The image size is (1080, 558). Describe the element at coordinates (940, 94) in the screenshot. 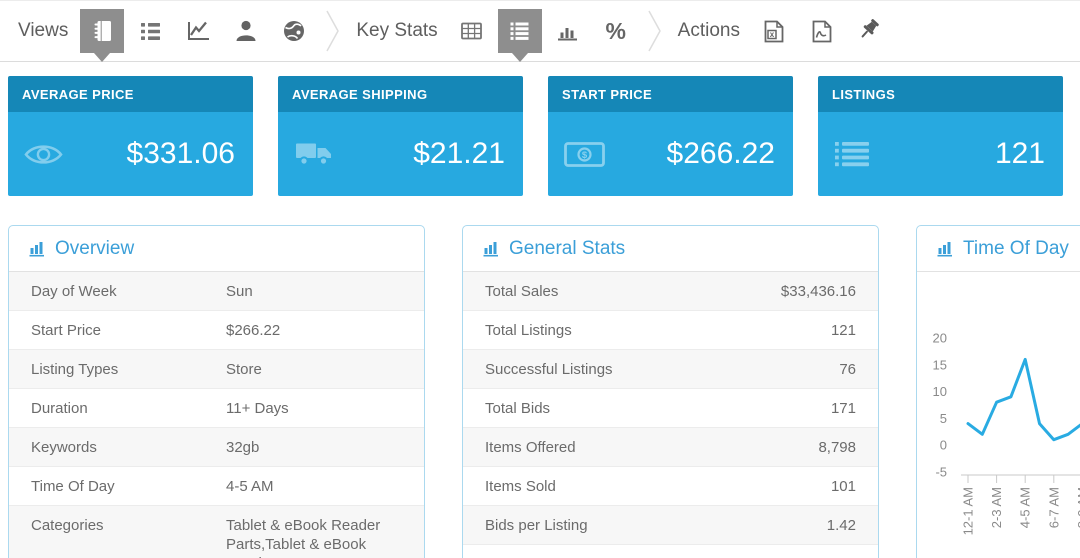

I see `card-title: LISTINGS` at that location.